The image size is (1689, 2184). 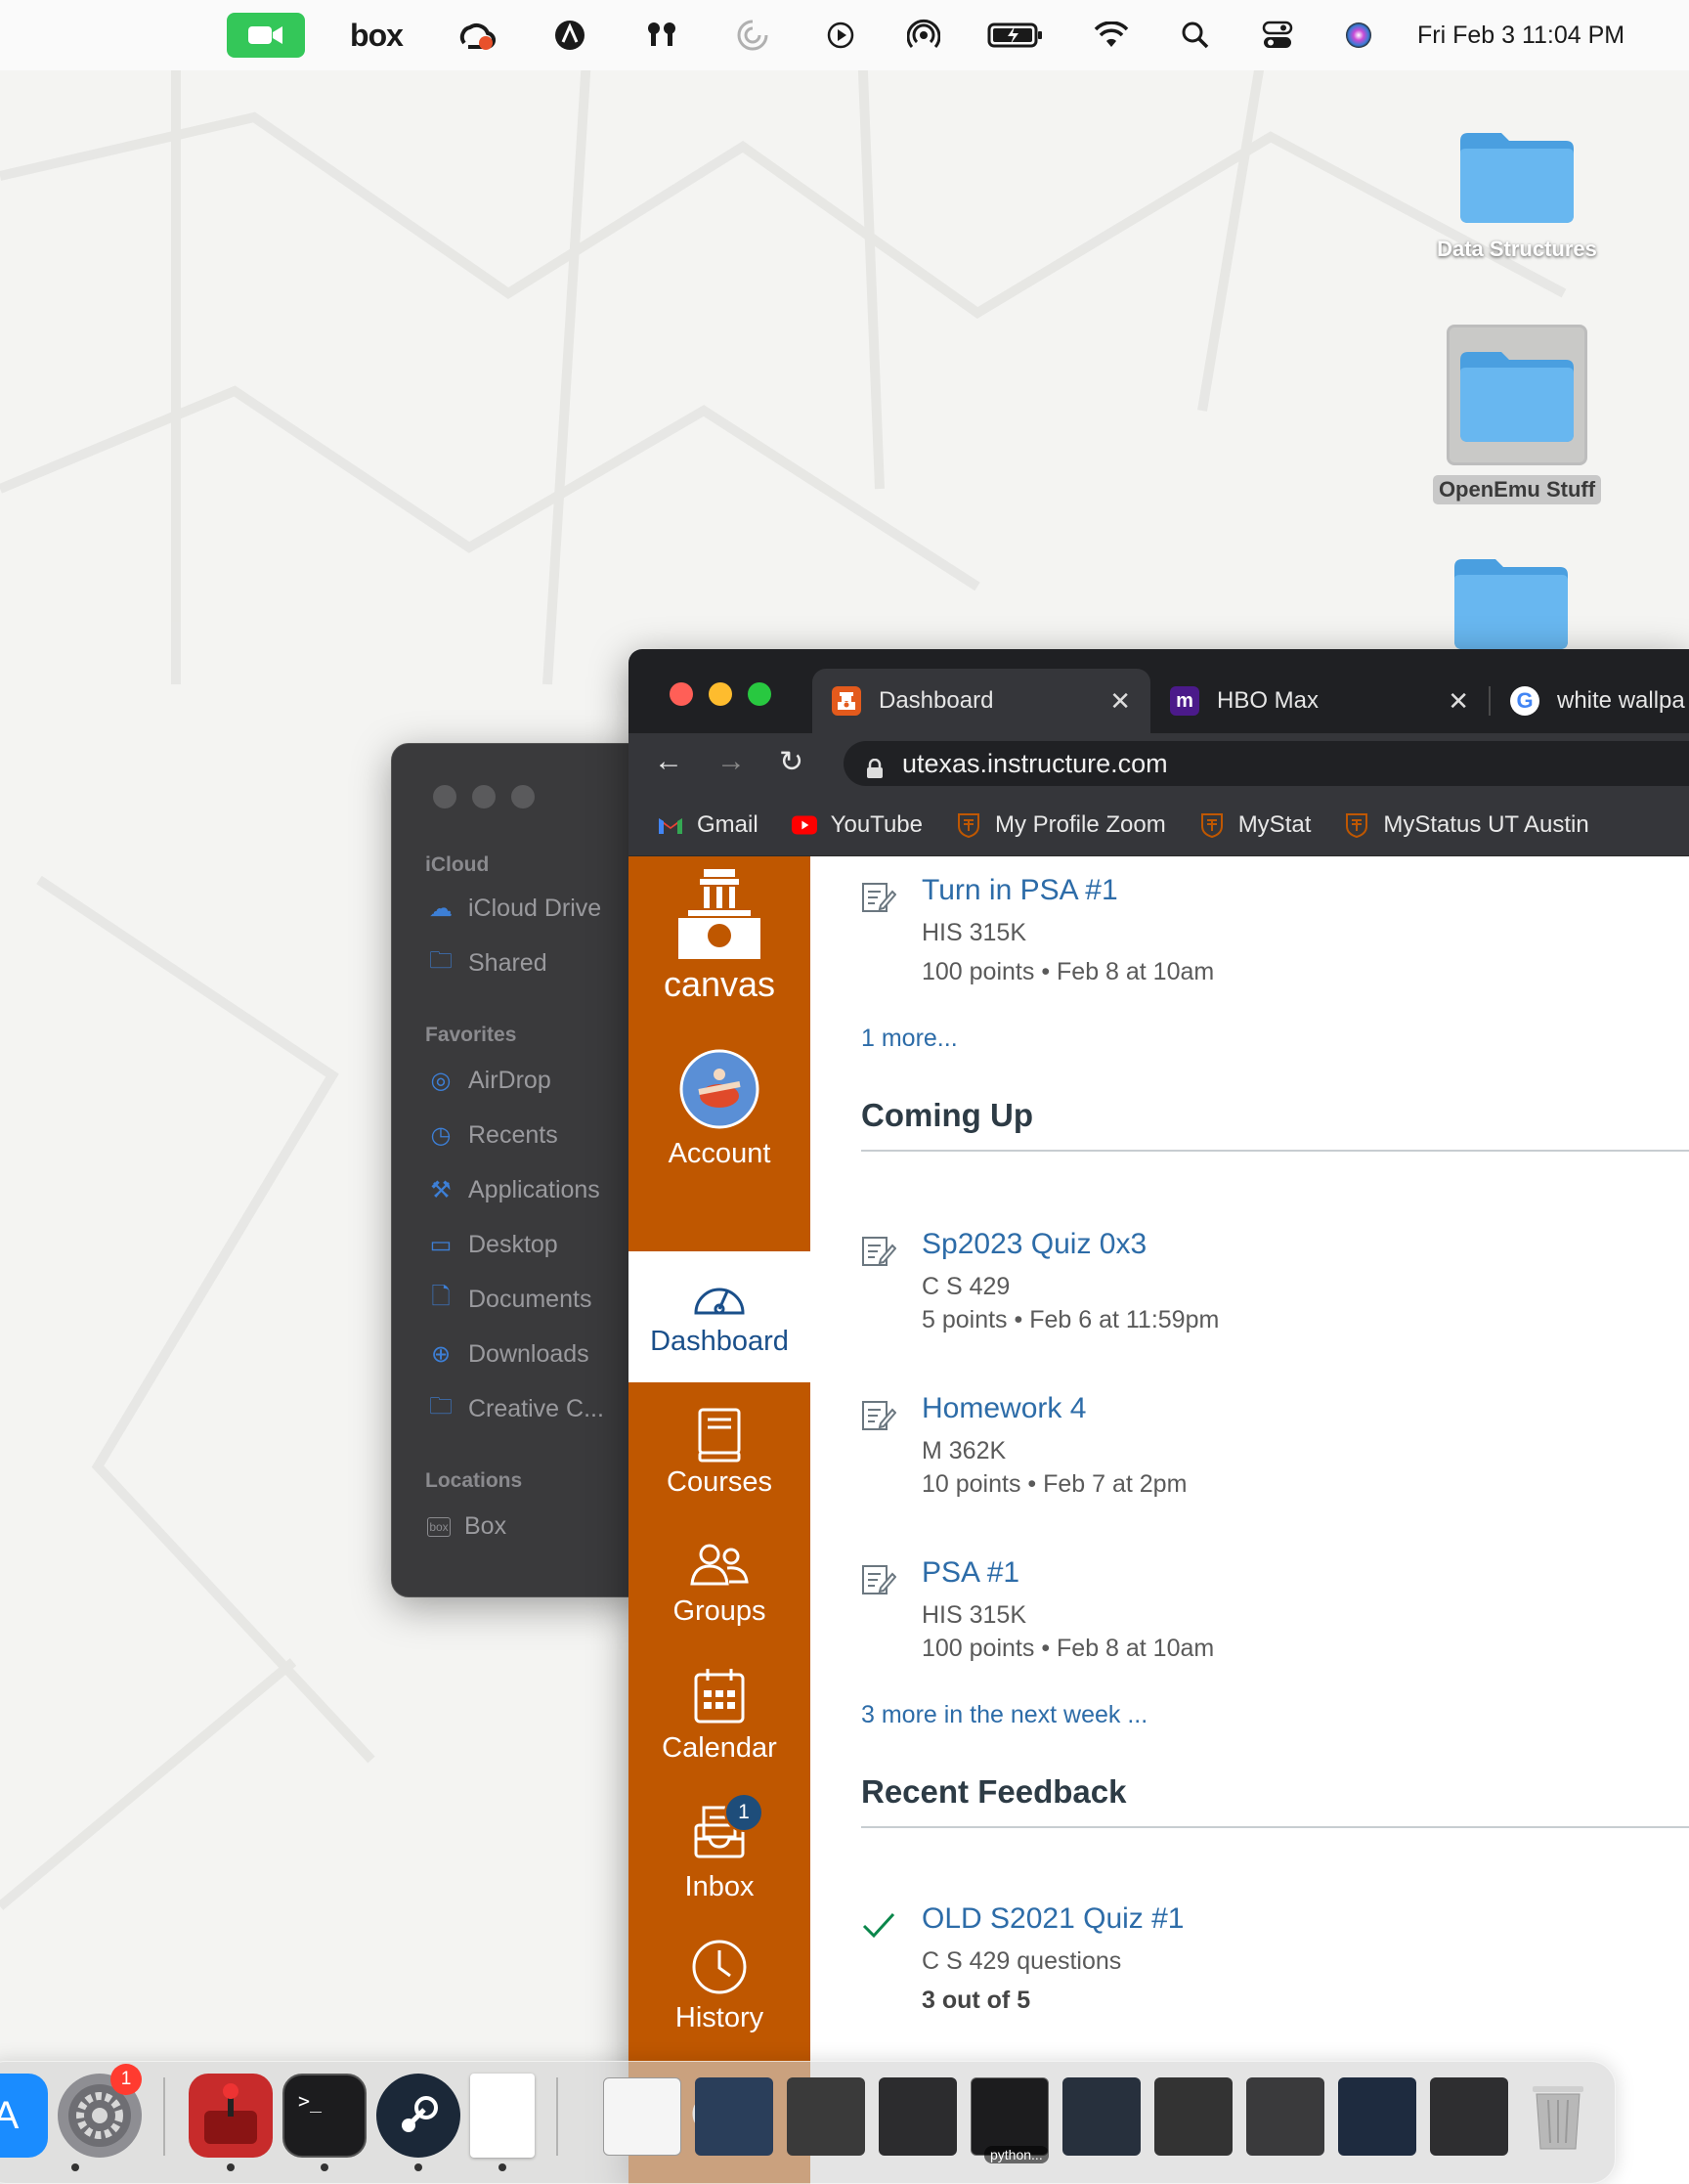 I want to click on gmail-icon, so click(x=670, y=825).